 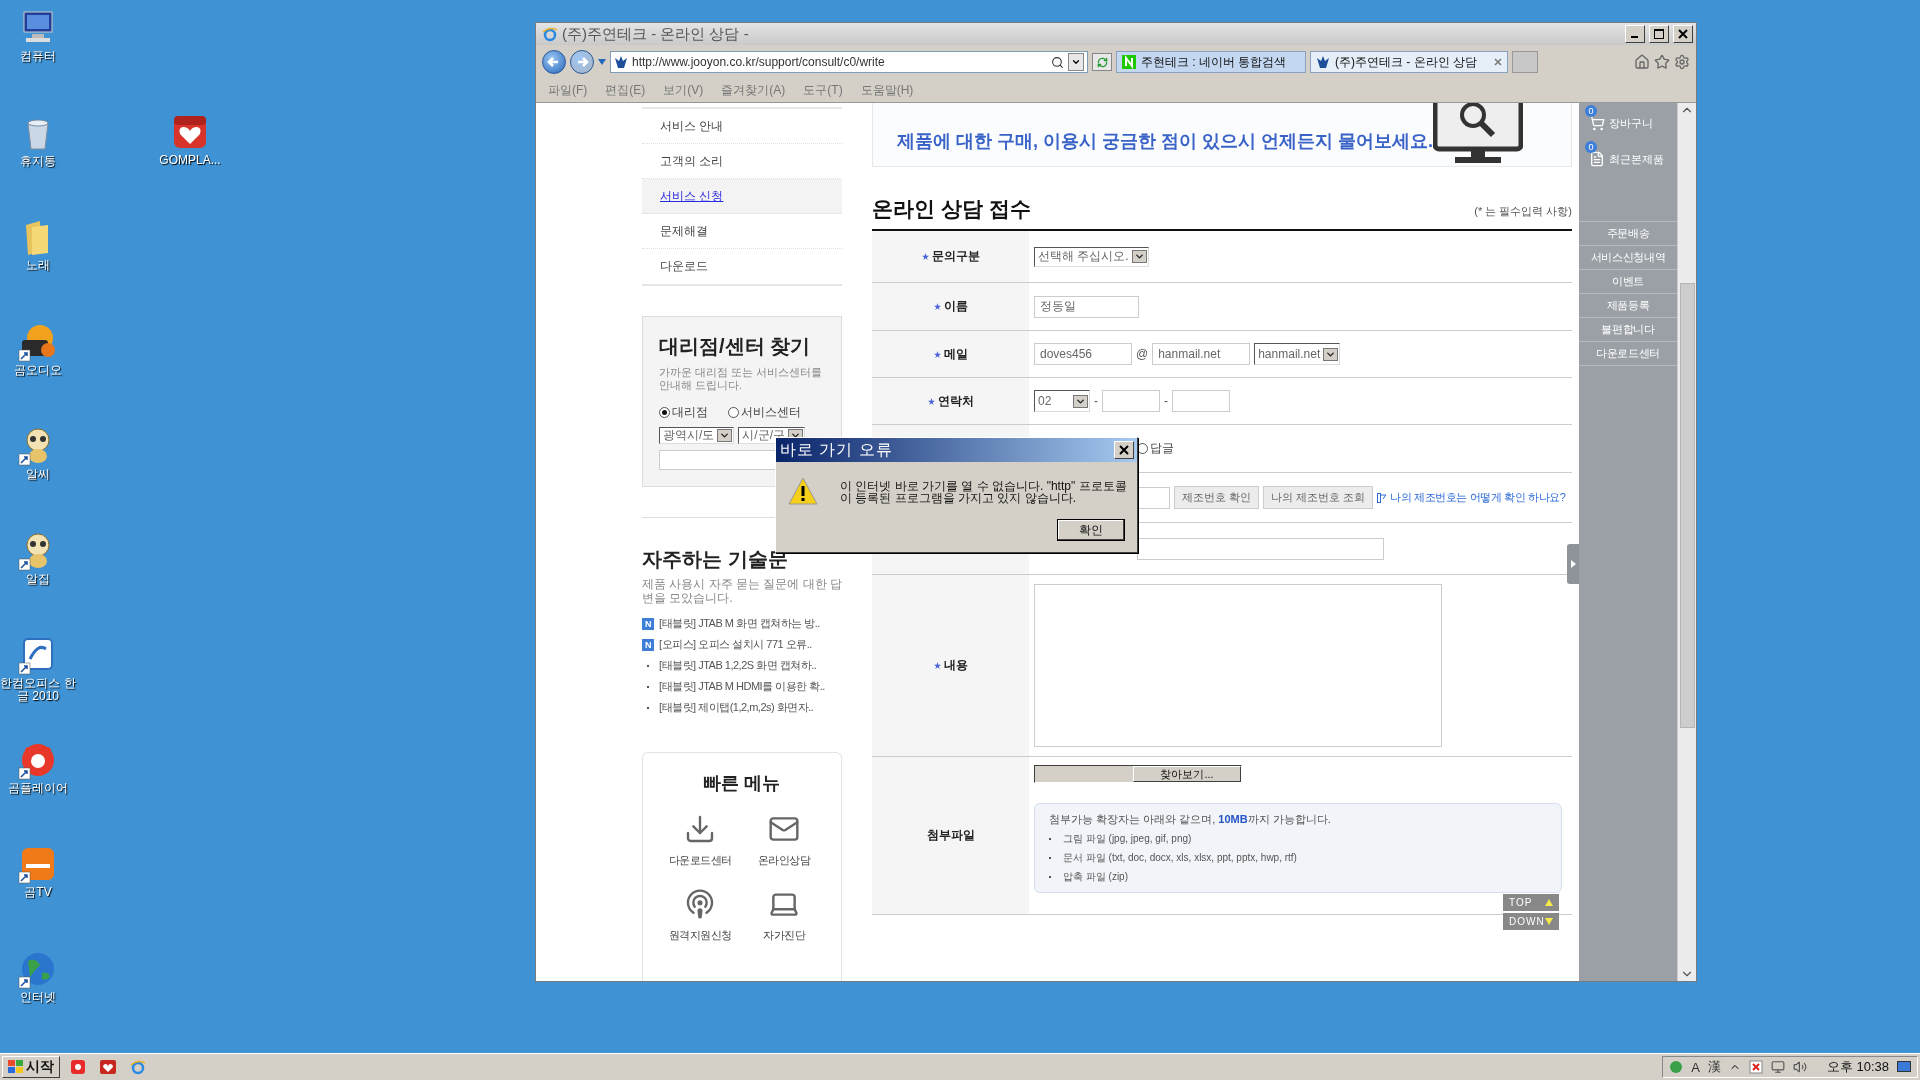 I want to click on serial-button: 제조번호 확인, so click(x=1217, y=497).